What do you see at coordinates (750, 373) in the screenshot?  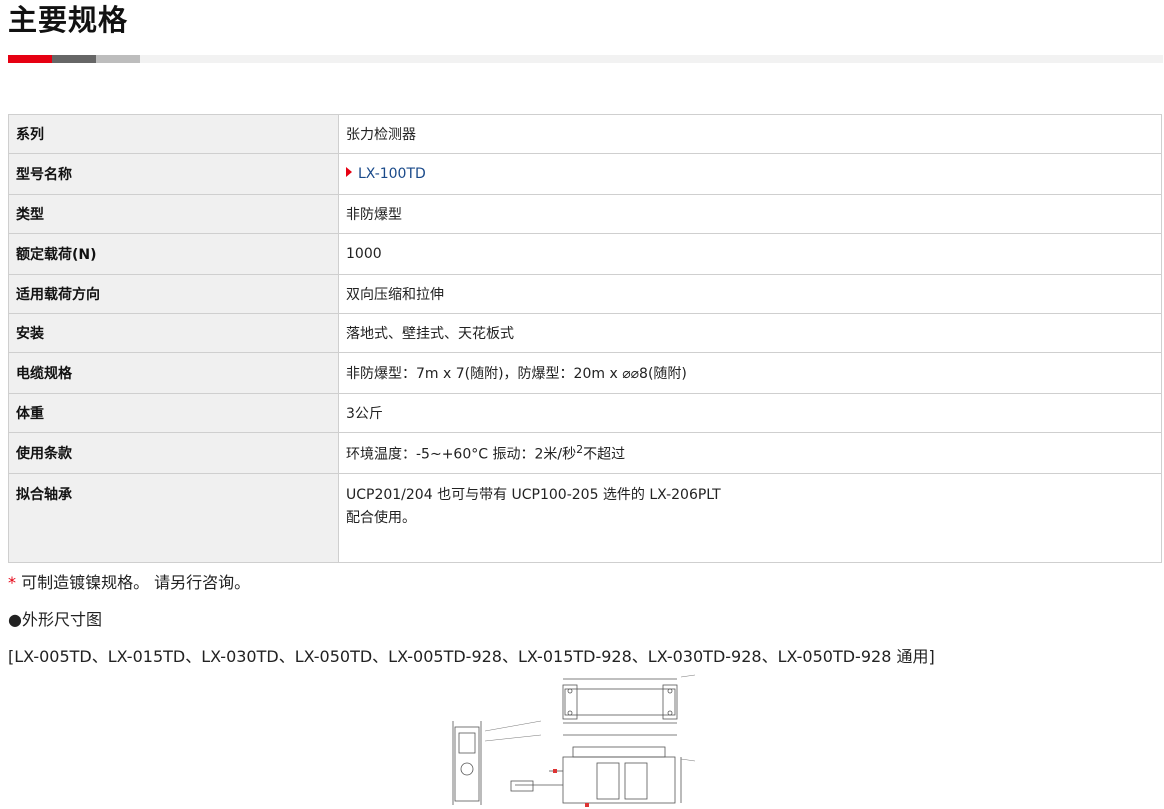 I see `spec-value: 非防爆型：7m x 7(随附)，防爆型：20m x ⌀⌀8(随附)` at bounding box center [750, 373].